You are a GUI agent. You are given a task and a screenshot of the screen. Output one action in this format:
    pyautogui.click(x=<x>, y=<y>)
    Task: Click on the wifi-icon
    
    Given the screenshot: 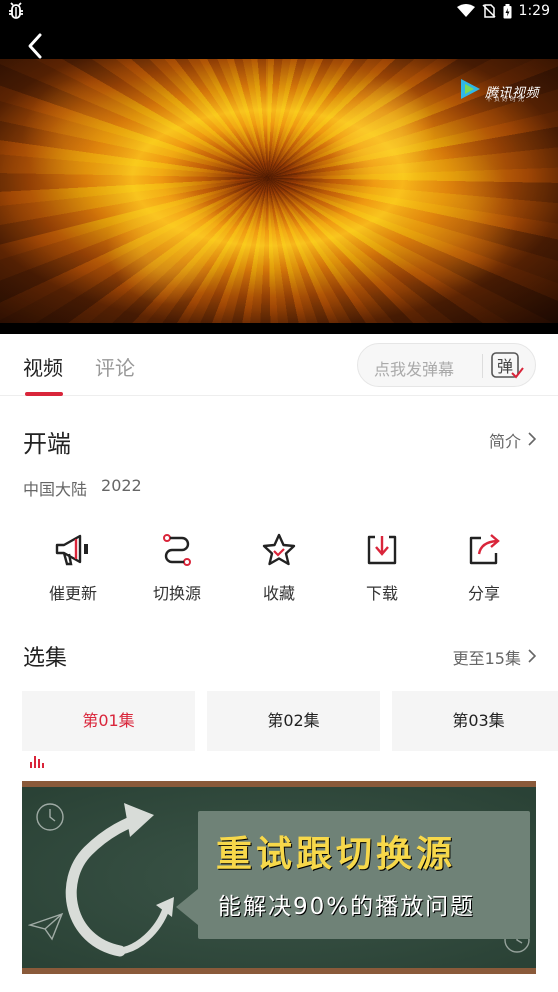 What is the action you would take?
    pyautogui.click(x=465, y=11)
    